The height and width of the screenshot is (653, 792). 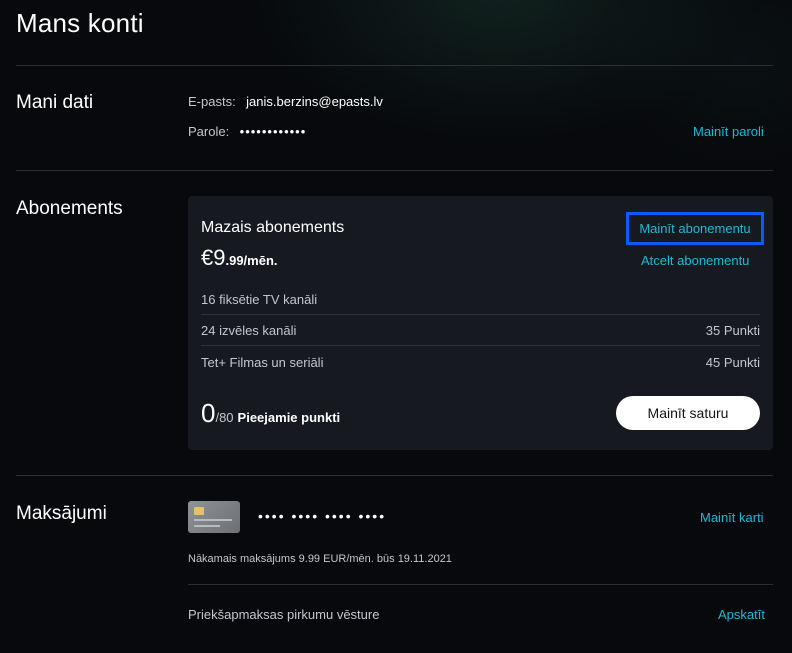 I want to click on page-title: Mans konti, so click(x=80, y=23).